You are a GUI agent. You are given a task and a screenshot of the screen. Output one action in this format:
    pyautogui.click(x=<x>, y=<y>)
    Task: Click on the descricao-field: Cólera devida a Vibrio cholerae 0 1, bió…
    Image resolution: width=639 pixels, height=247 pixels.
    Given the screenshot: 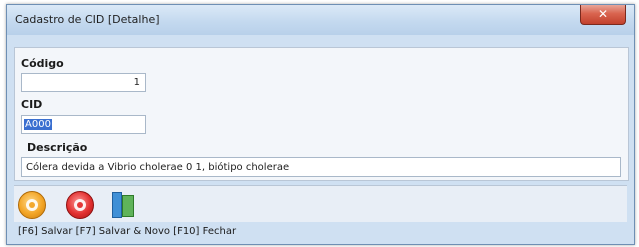 What is the action you would take?
    pyautogui.click(x=321, y=167)
    